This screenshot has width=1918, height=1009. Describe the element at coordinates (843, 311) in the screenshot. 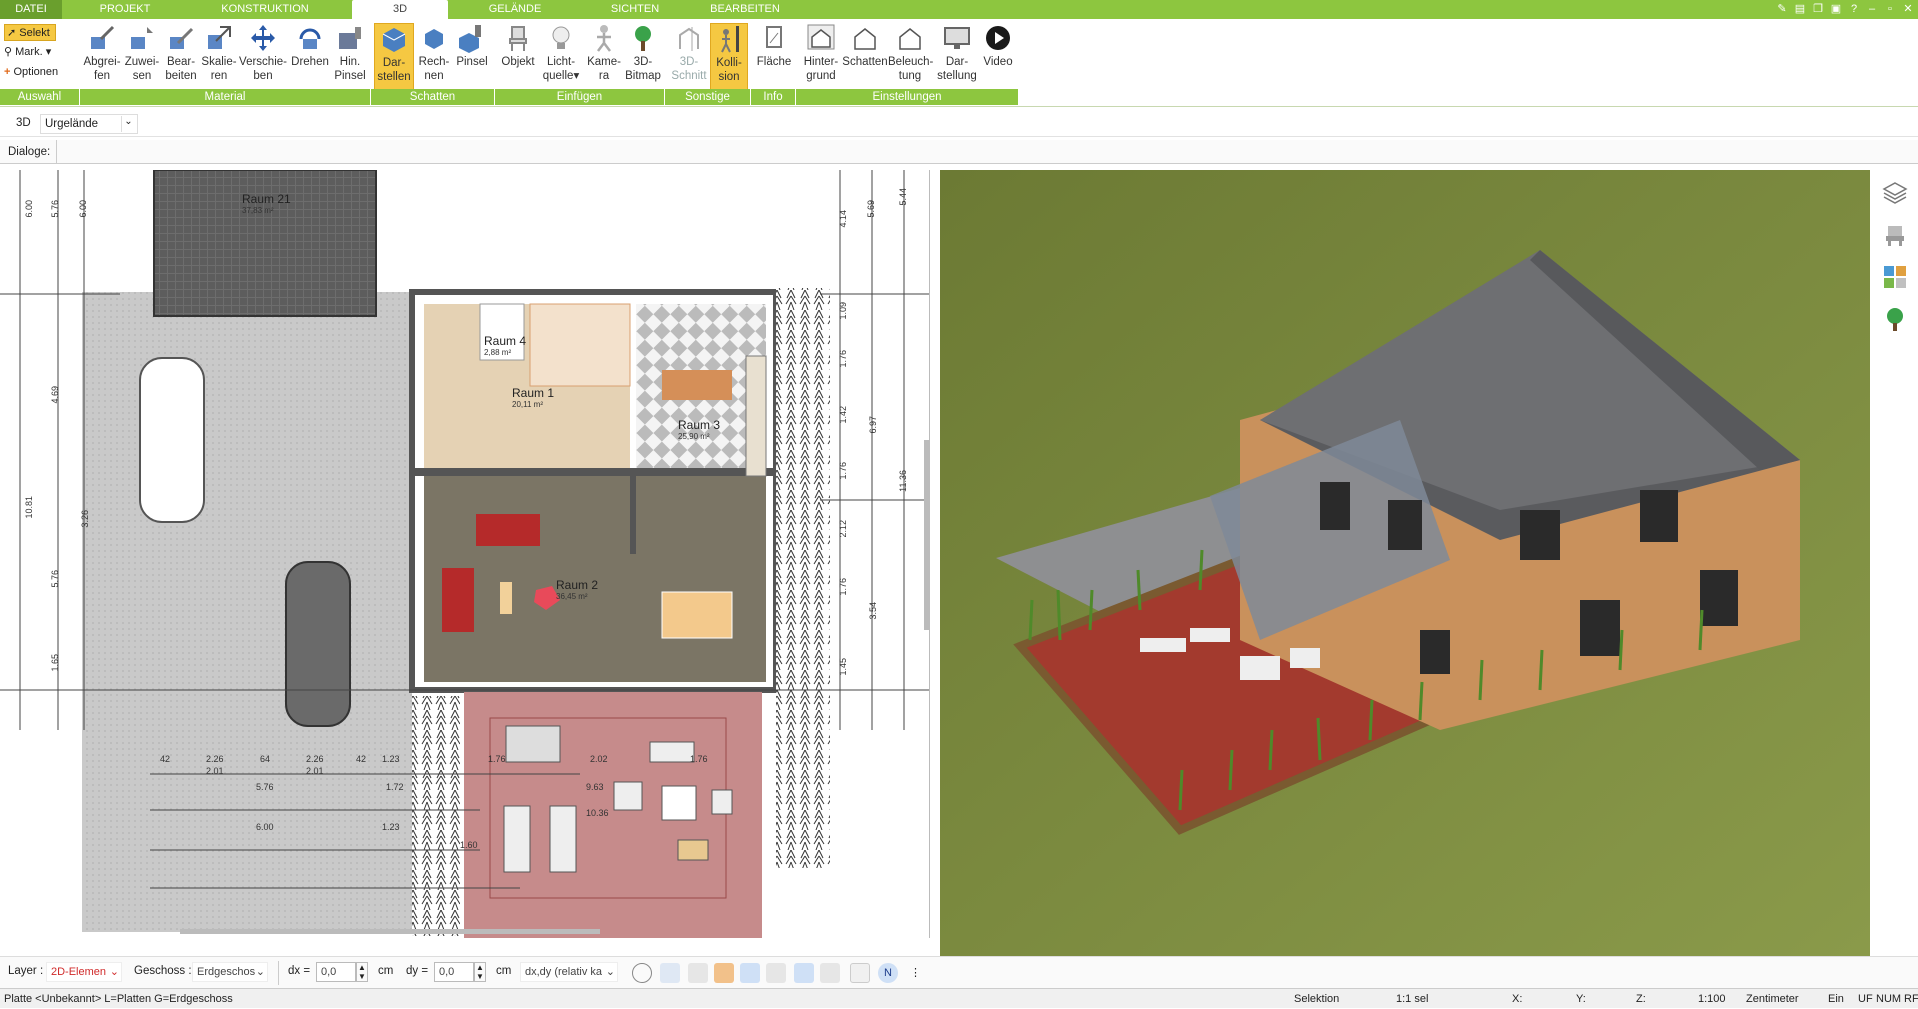

I see `dimension-label: 1.09` at that location.